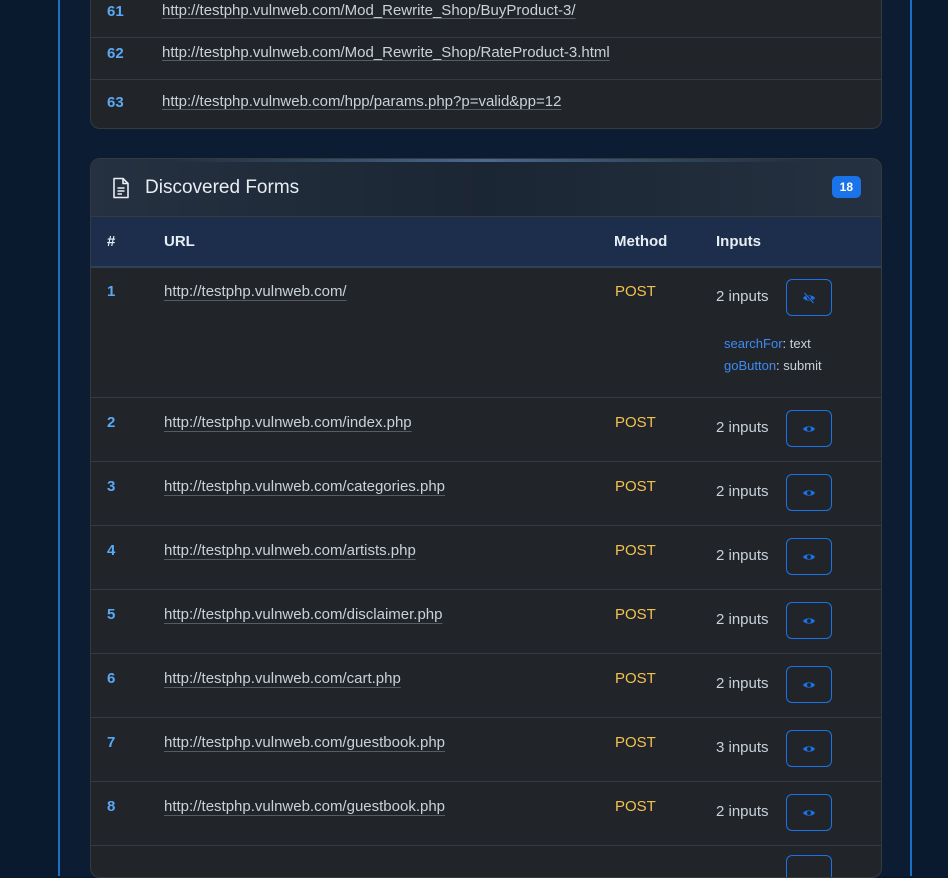  I want to click on form-field: searchFor: text, so click(767, 343).